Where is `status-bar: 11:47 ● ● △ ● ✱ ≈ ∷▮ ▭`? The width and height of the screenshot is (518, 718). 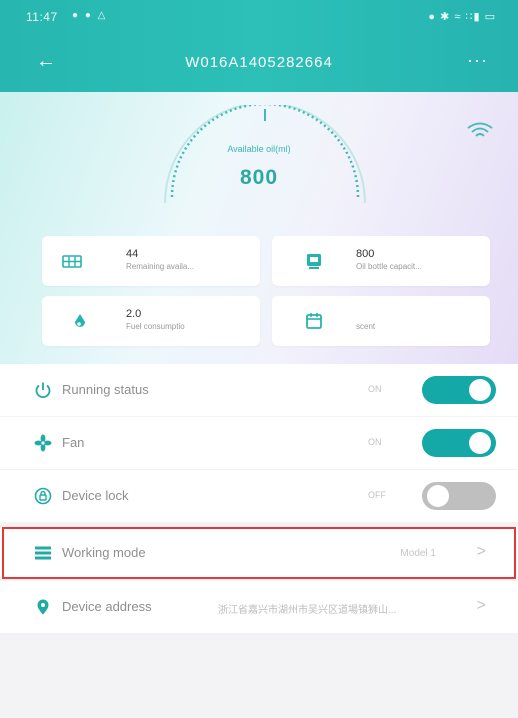
status-bar: 11:47 ● ● △ ● ✱ ≈ ∷▮ ▭ is located at coordinates (259, 17).